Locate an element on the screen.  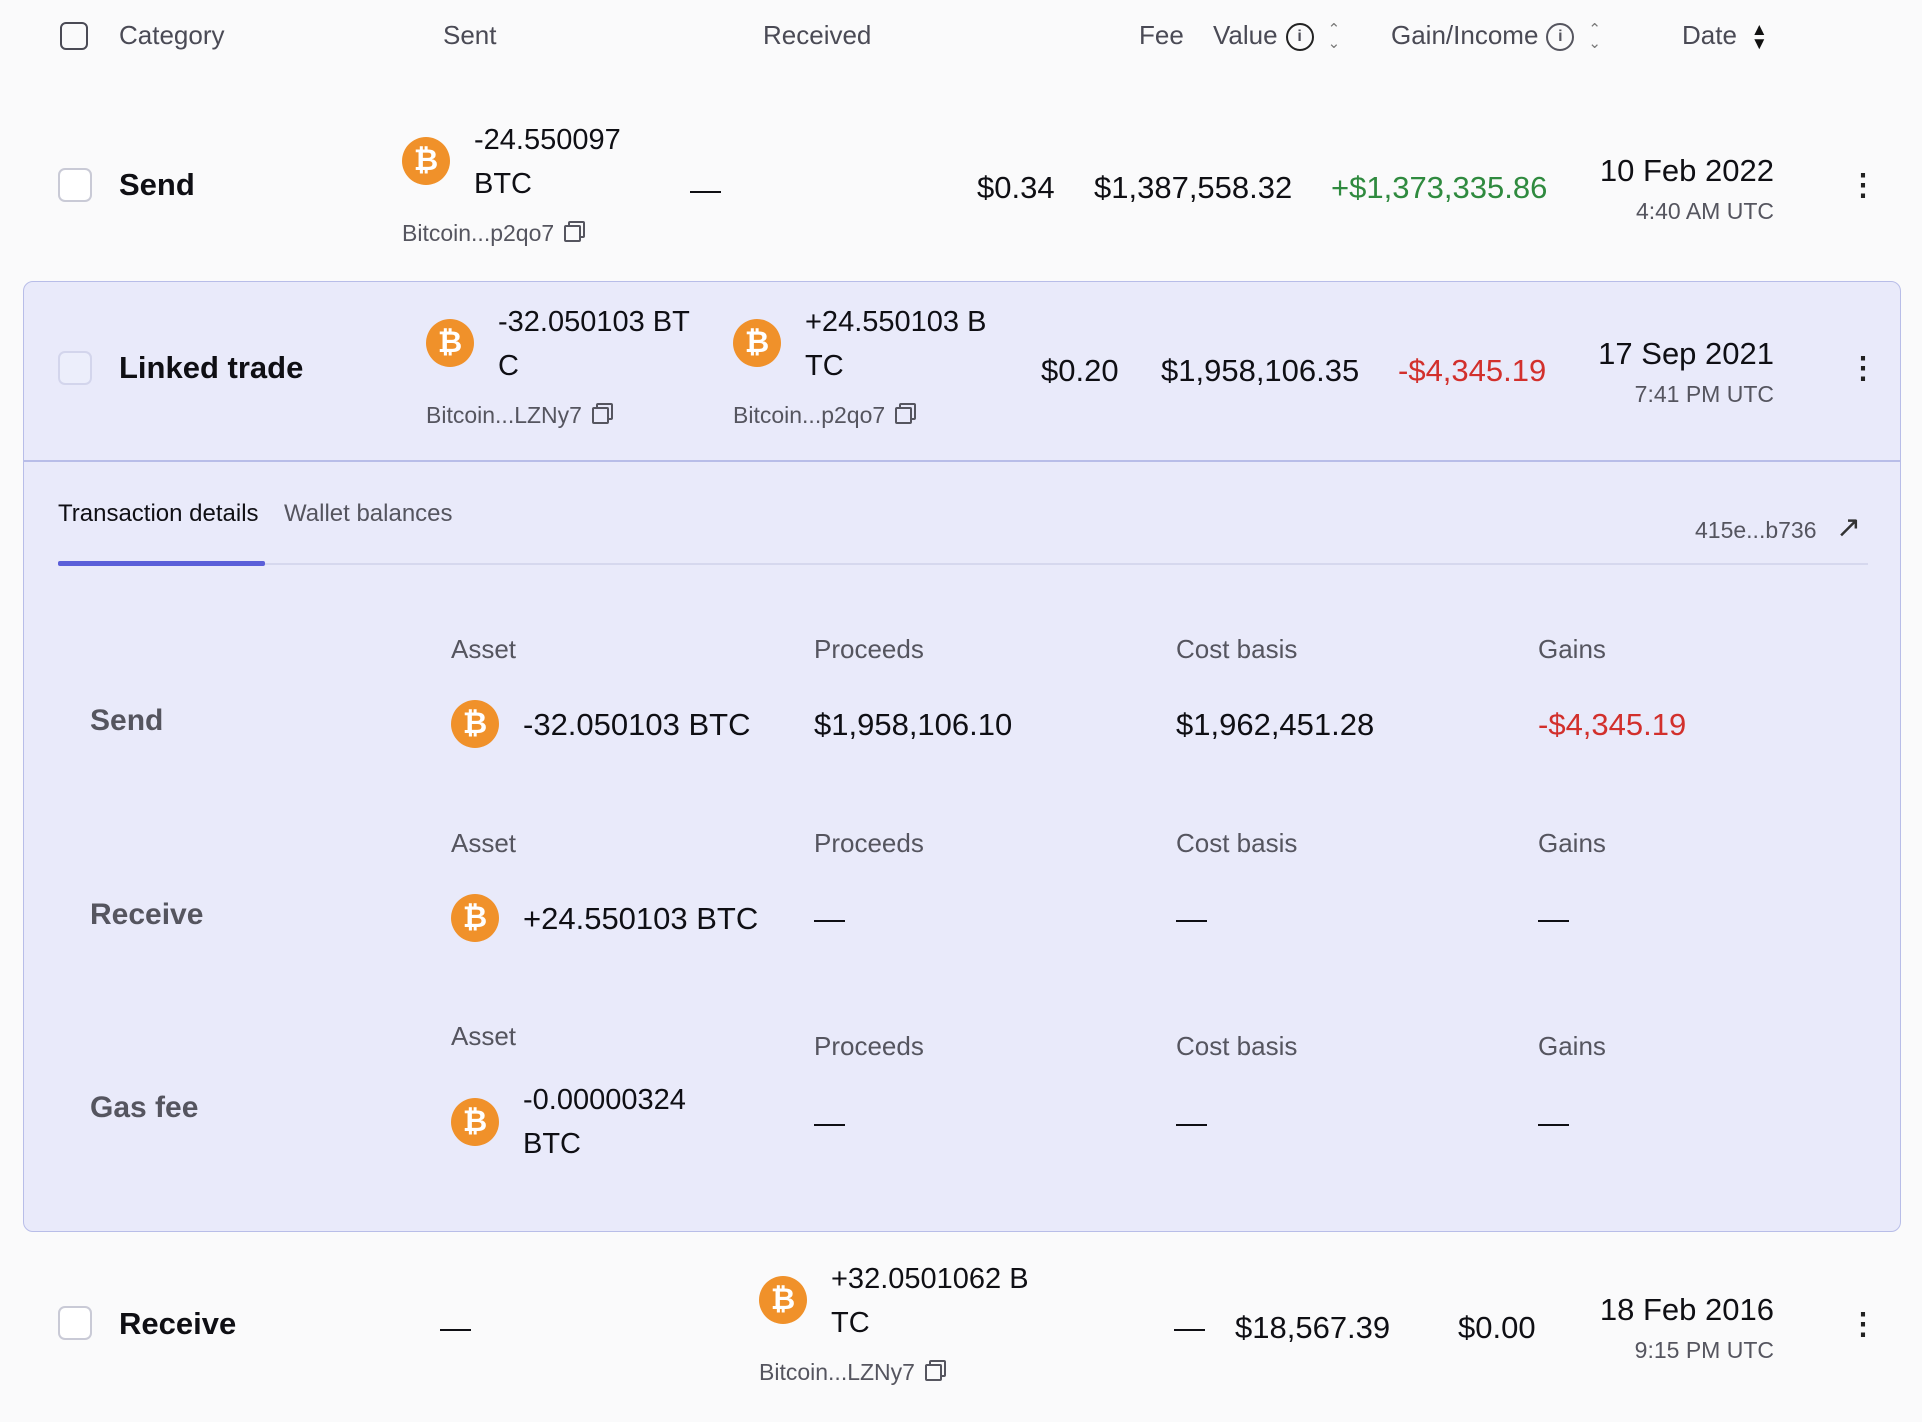
select-all-checkbox is located at coordinates (74, 36).